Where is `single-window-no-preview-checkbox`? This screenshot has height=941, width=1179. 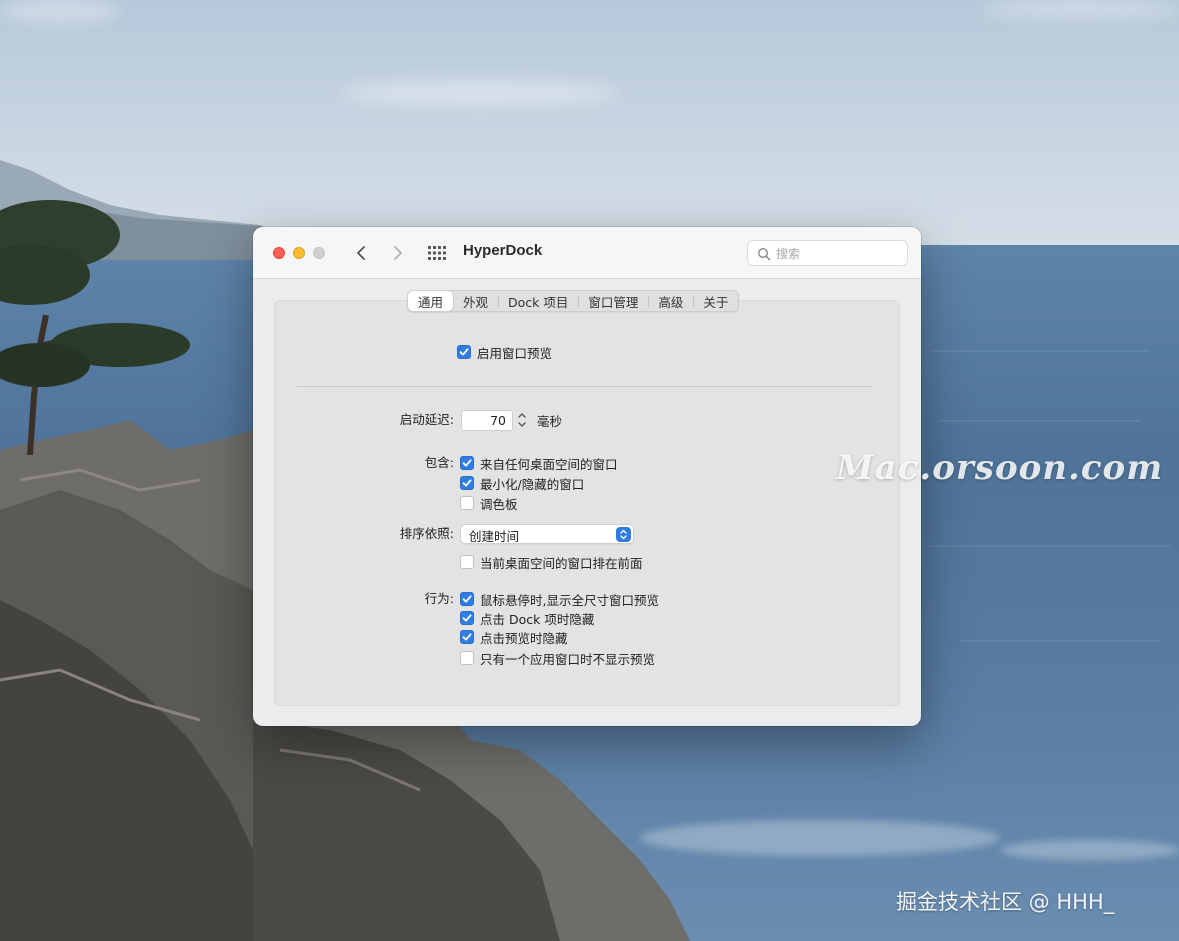
single-window-no-preview-checkbox is located at coordinates (467, 658).